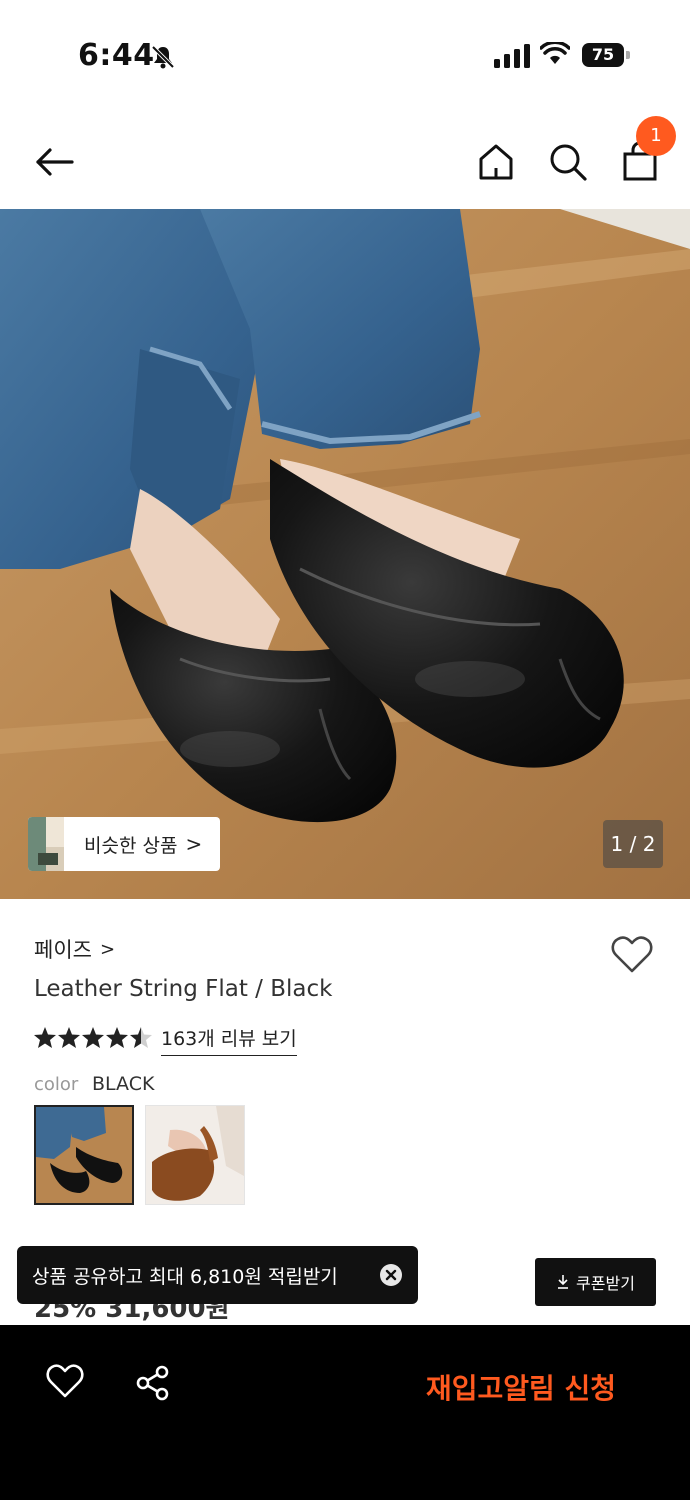 Image resolution: width=690 pixels, height=1500 pixels. What do you see at coordinates (555, 53) in the screenshot?
I see `wifi-icon` at bounding box center [555, 53].